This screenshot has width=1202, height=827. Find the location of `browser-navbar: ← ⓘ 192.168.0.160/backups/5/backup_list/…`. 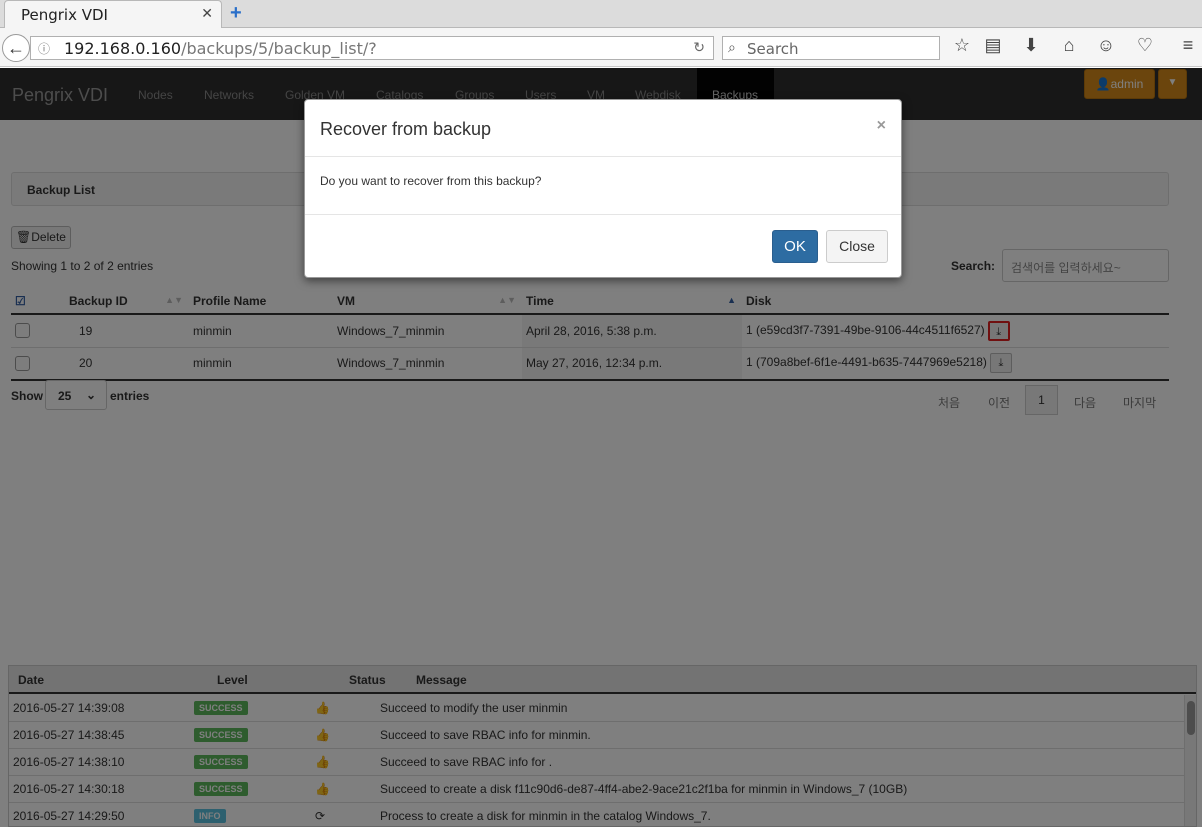

browser-navbar: ← ⓘ 192.168.0.160/backups/5/backup_list/… is located at coordinates (601, 47).